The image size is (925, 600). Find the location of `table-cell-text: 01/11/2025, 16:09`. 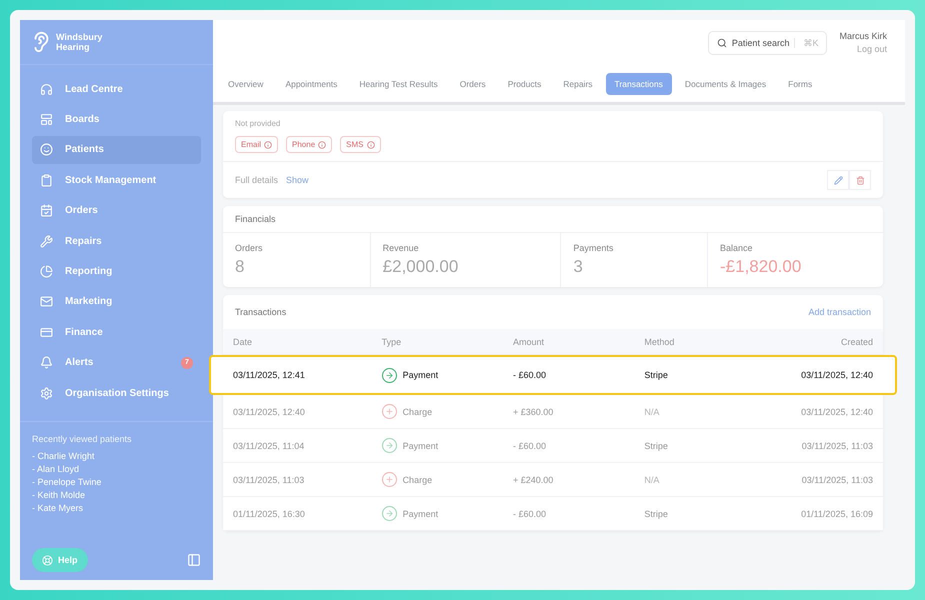

table-cell-text: 01/11/2025, 16:09 is located at coordinates (836, 513).